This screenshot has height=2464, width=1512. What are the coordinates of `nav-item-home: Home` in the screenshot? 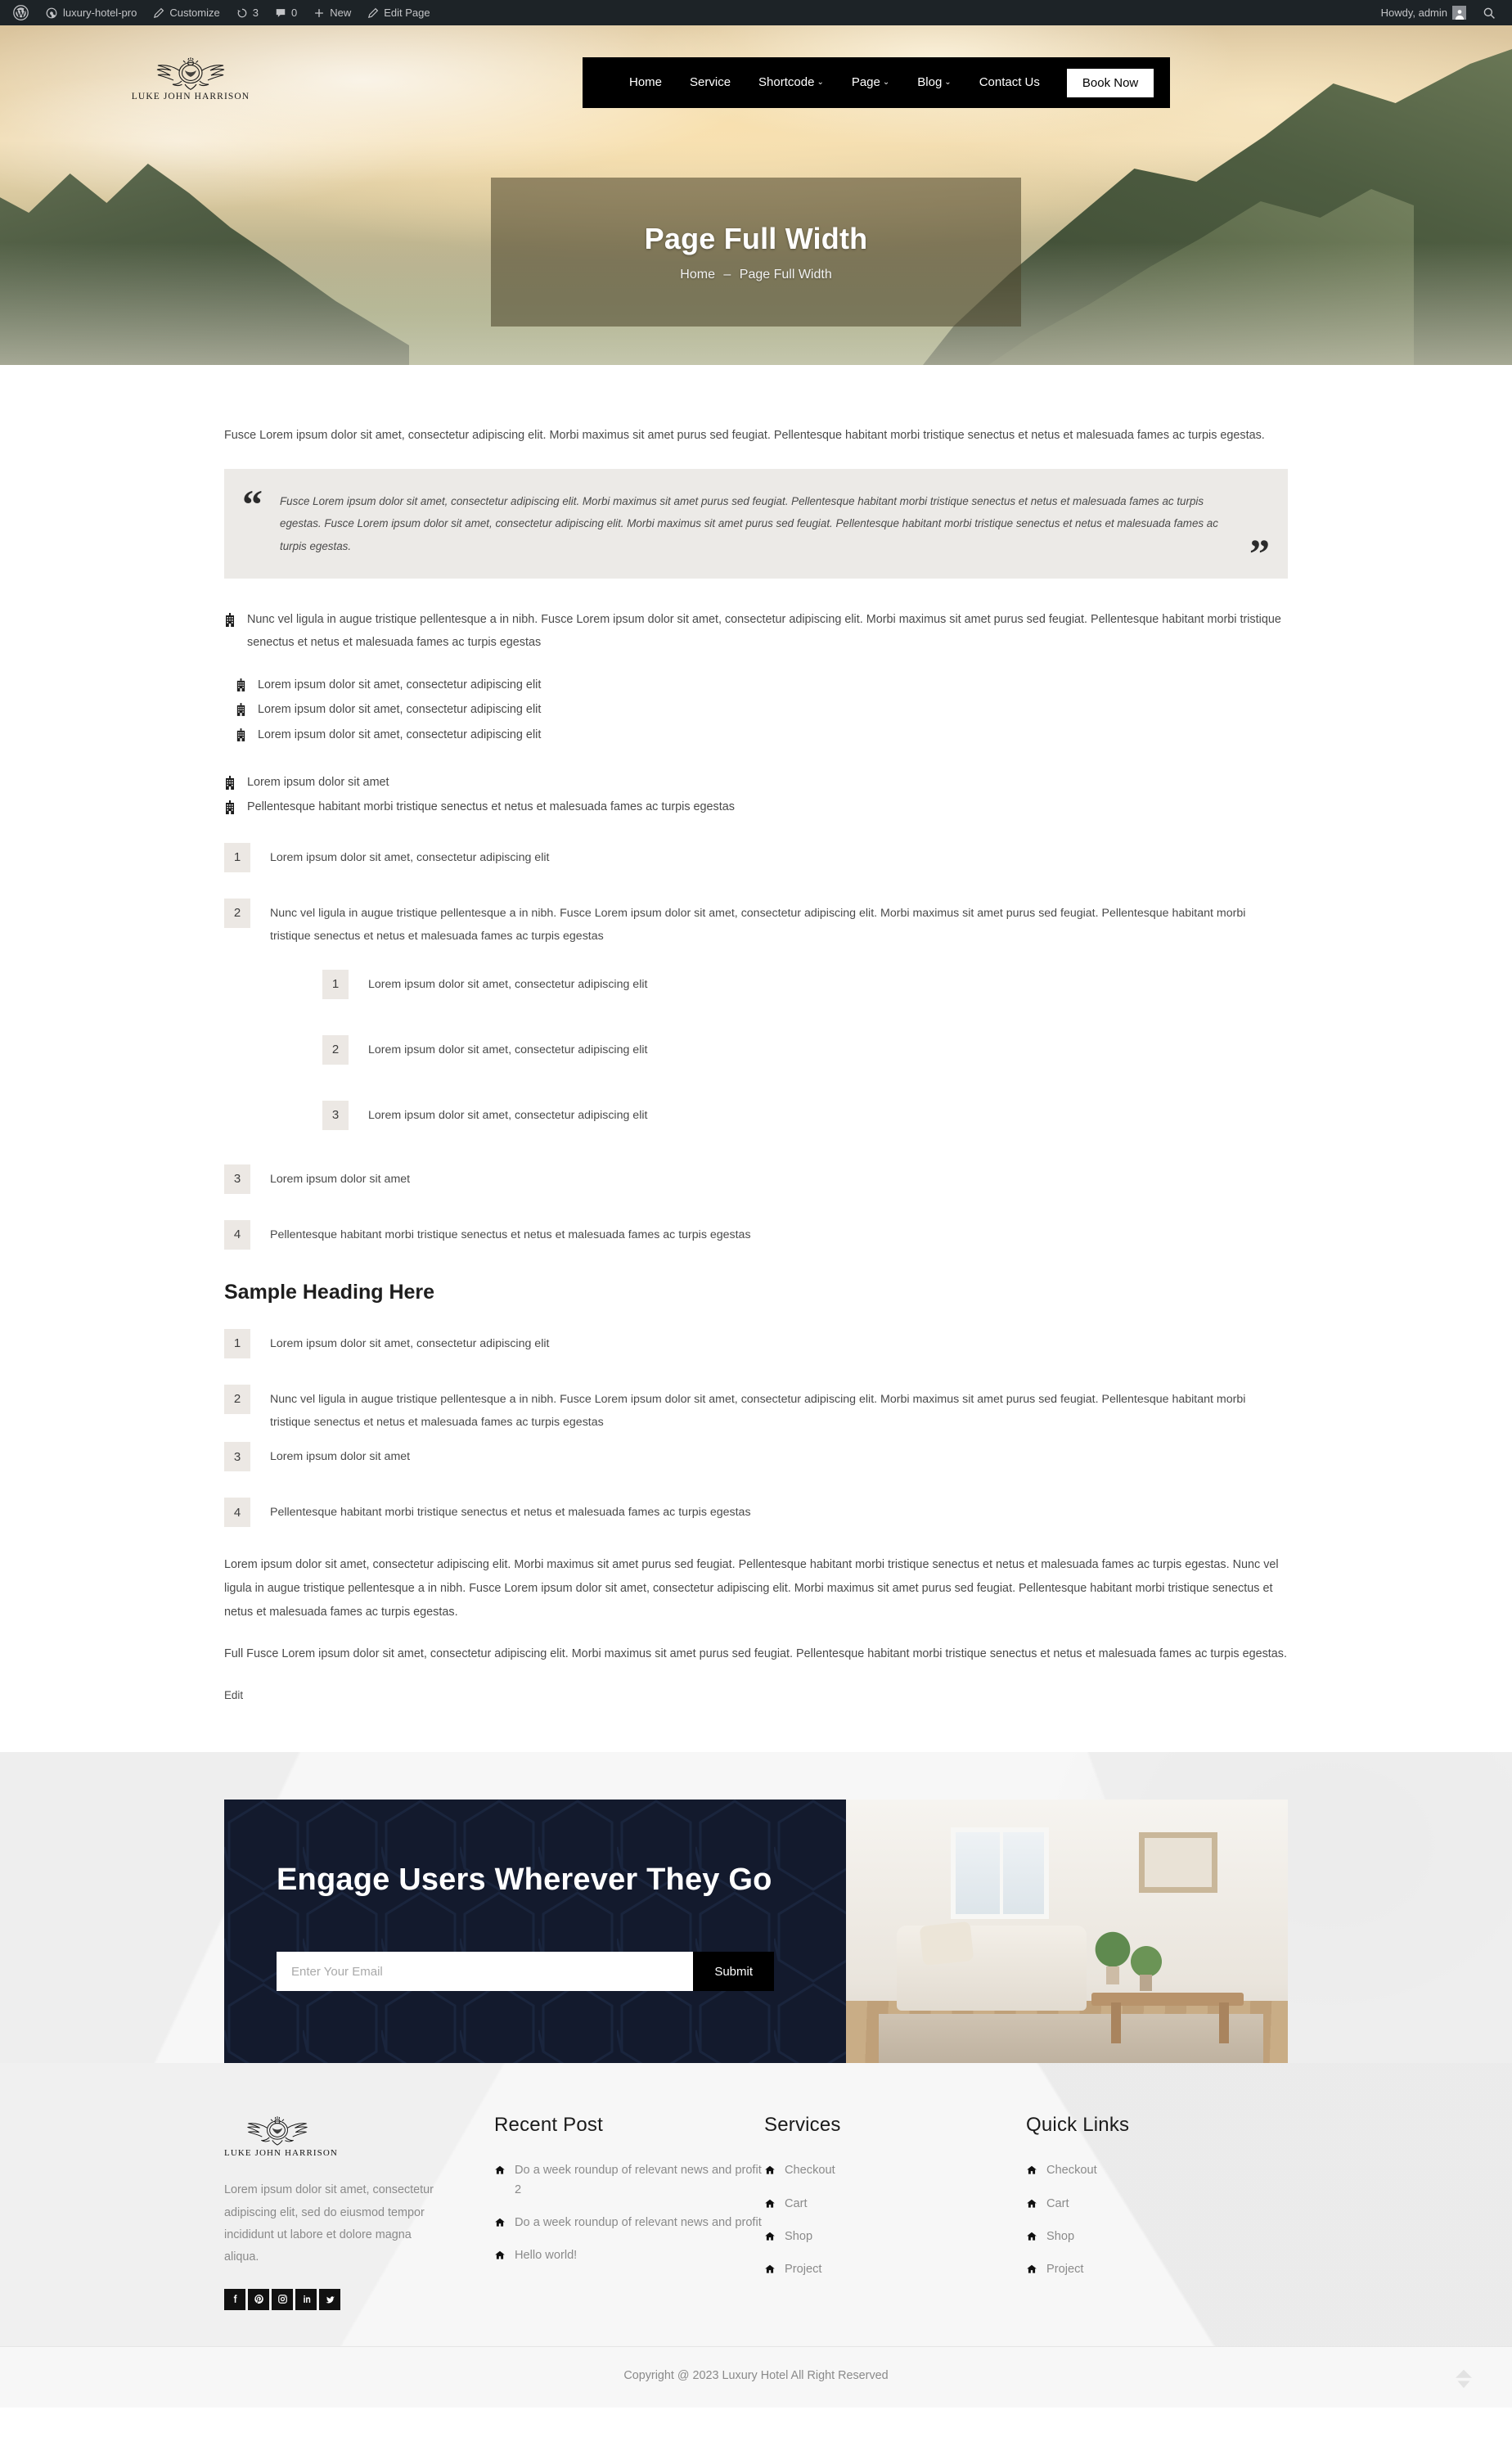 It's located at (645, 82).